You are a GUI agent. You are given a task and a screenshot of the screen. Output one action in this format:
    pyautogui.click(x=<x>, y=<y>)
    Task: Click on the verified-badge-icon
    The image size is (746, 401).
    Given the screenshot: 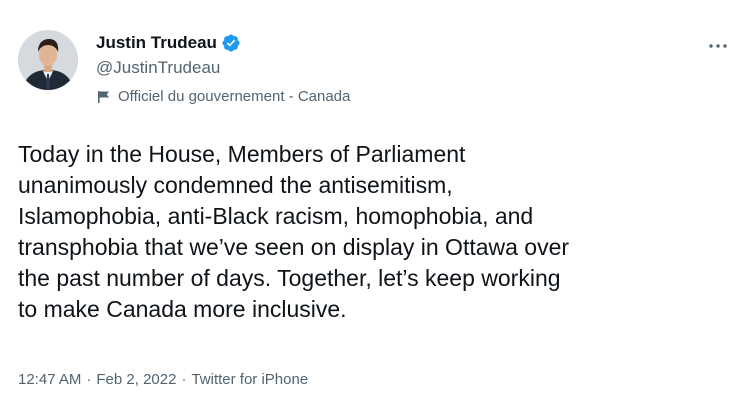 What is the action you would take?
    pyautogui.click(x=231, y=43)
    